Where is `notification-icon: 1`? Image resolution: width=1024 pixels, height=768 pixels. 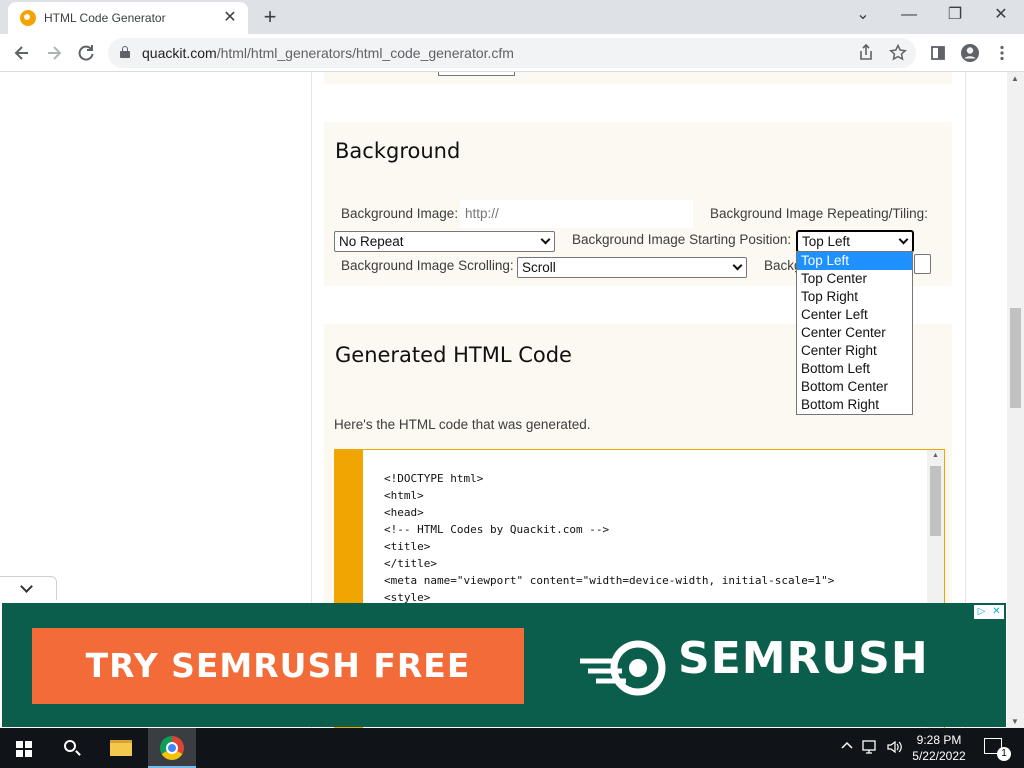
notification-icon: 1 is located at coordinates (997, 749).